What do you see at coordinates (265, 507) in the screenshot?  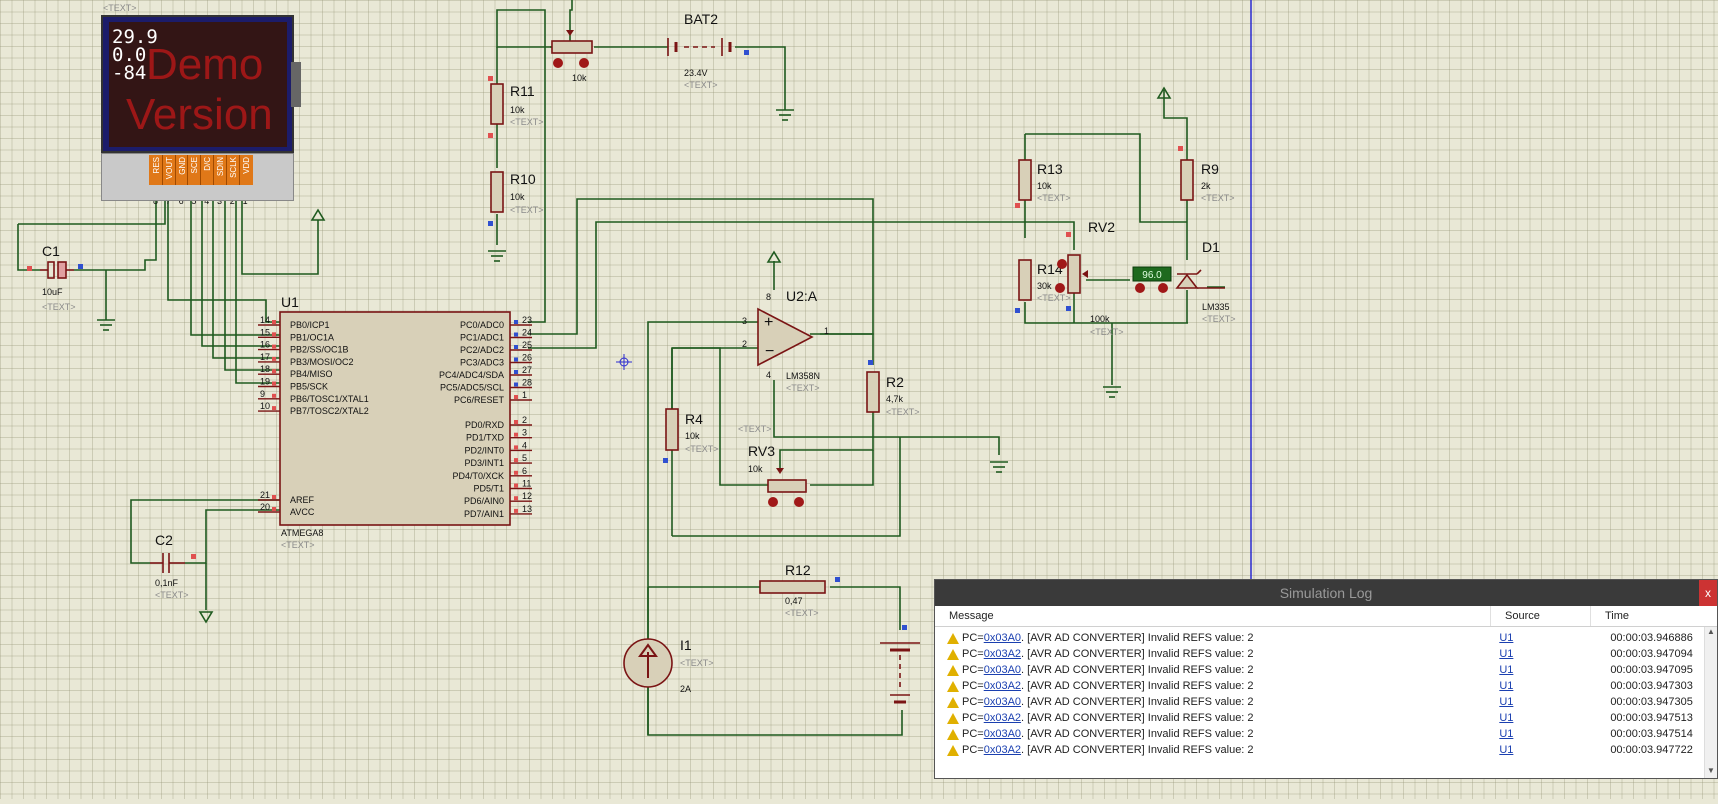 I see `pin-number: 20` at bounding box center [265, 507].